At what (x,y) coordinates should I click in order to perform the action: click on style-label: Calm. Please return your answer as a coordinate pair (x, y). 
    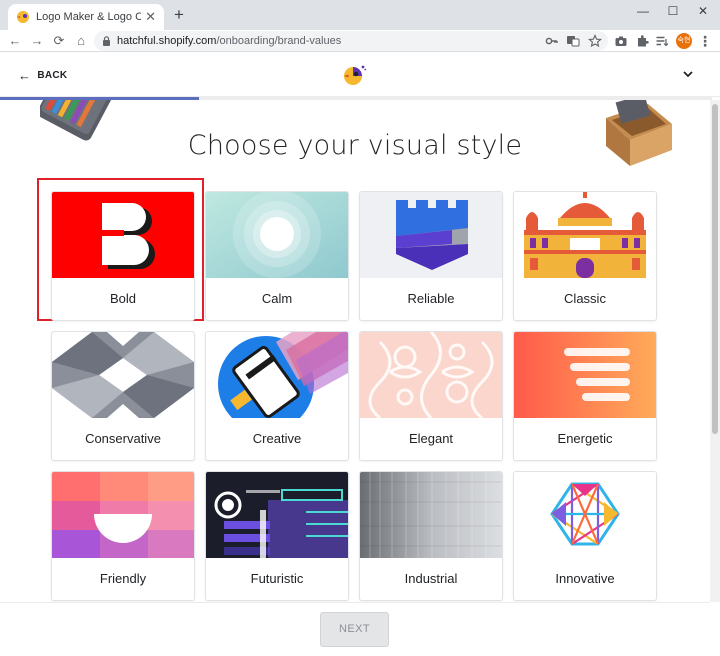
    Looking at the image, I should click on (277, 298).